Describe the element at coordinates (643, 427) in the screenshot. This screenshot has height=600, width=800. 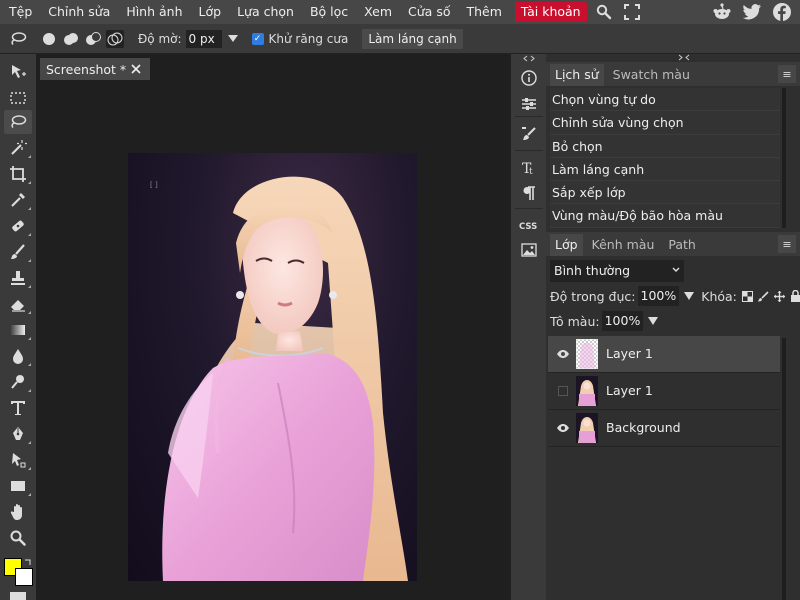
I see `layer-name: Background` at that location.